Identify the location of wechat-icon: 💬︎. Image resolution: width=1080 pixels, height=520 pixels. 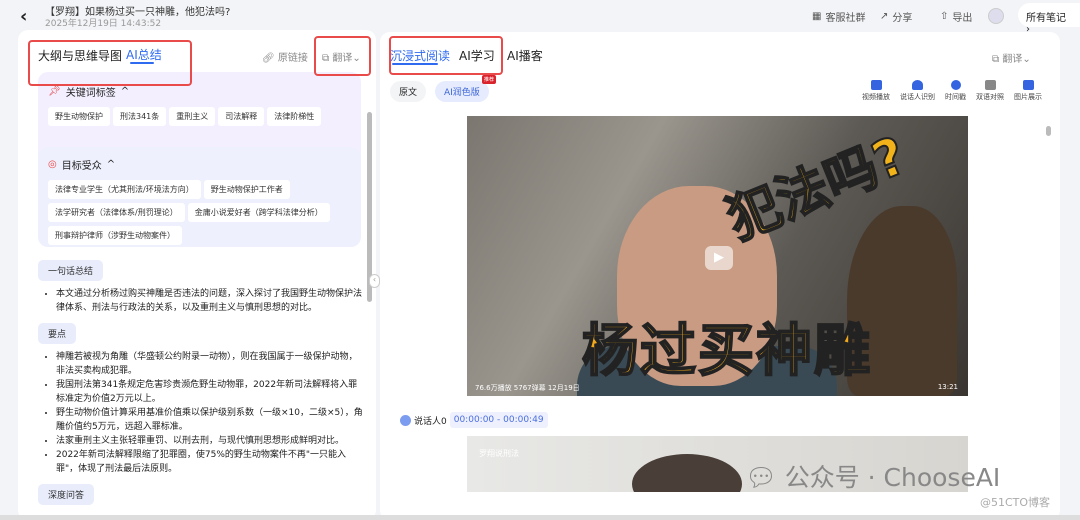
(765, 477).